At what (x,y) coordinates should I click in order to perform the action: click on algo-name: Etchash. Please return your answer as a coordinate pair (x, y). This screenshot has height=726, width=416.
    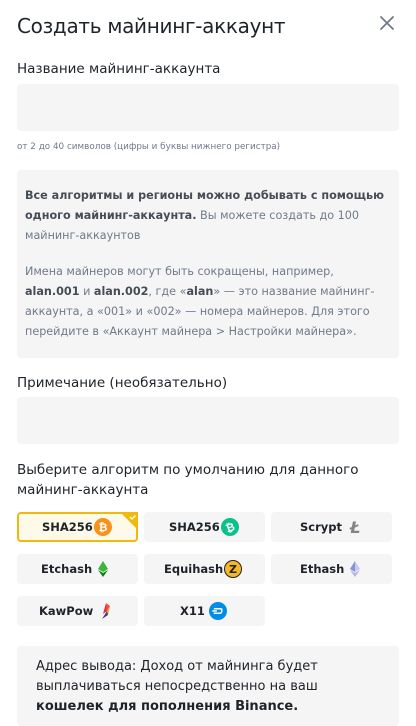
    Looking at the image, I should click on (67, 569).